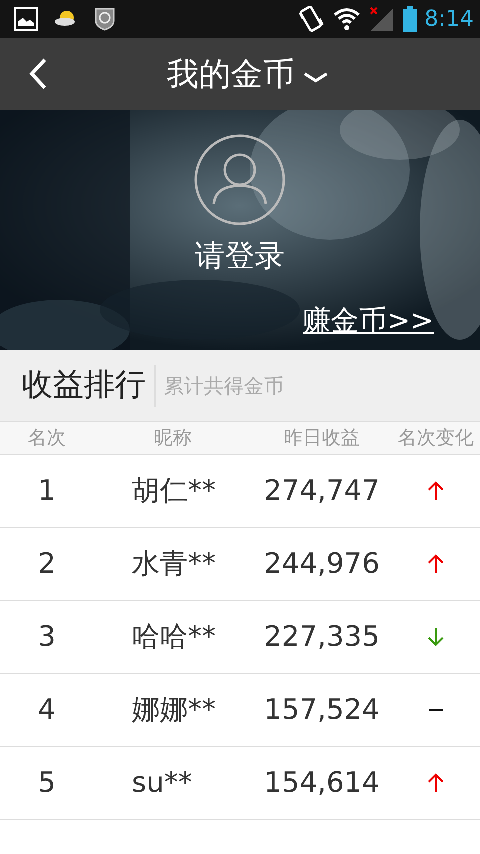  What do you see at coordinates (322, 710) in the screenshot?
I see `amount-cell-text: 157,524` at bounding box center [322, 710].